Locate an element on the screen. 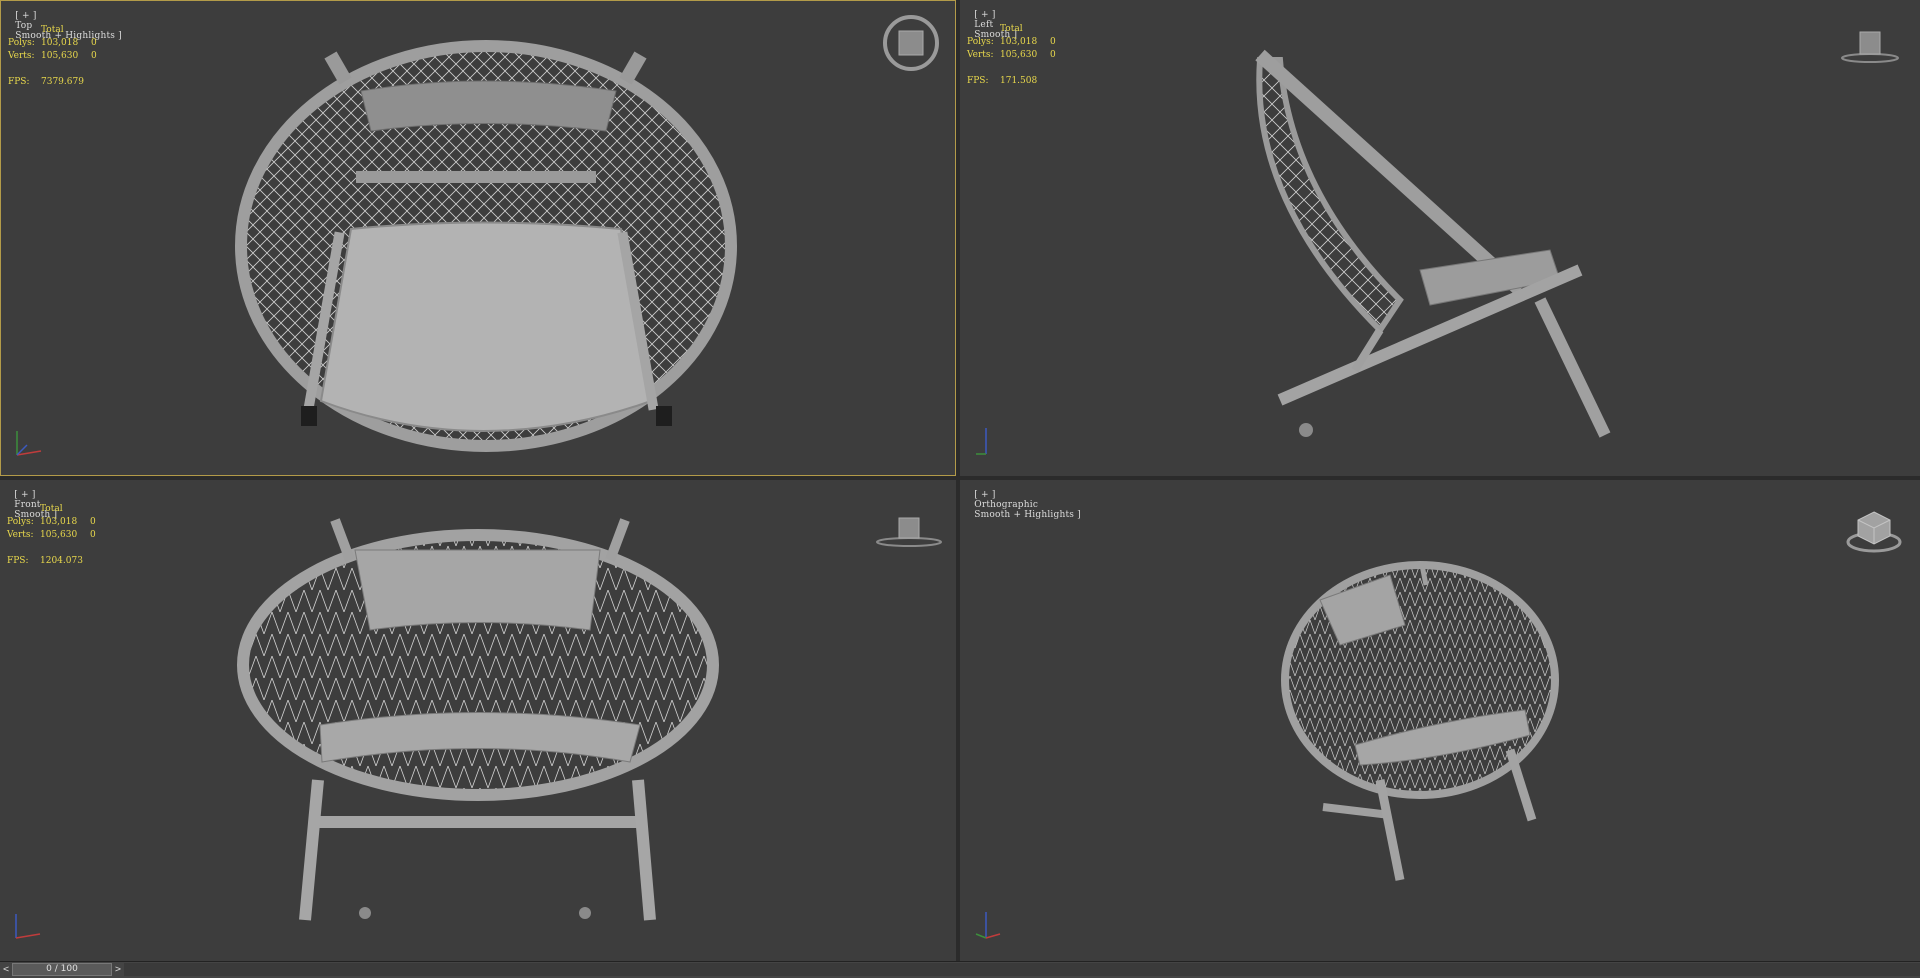  chair-front-view is located at coordinates (478, 719).